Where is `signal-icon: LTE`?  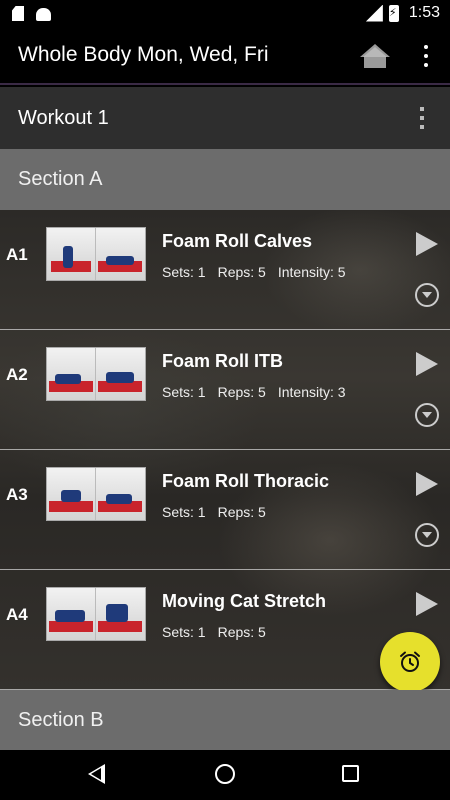 signal-icon: LTE is located at coordinates (374, 13).